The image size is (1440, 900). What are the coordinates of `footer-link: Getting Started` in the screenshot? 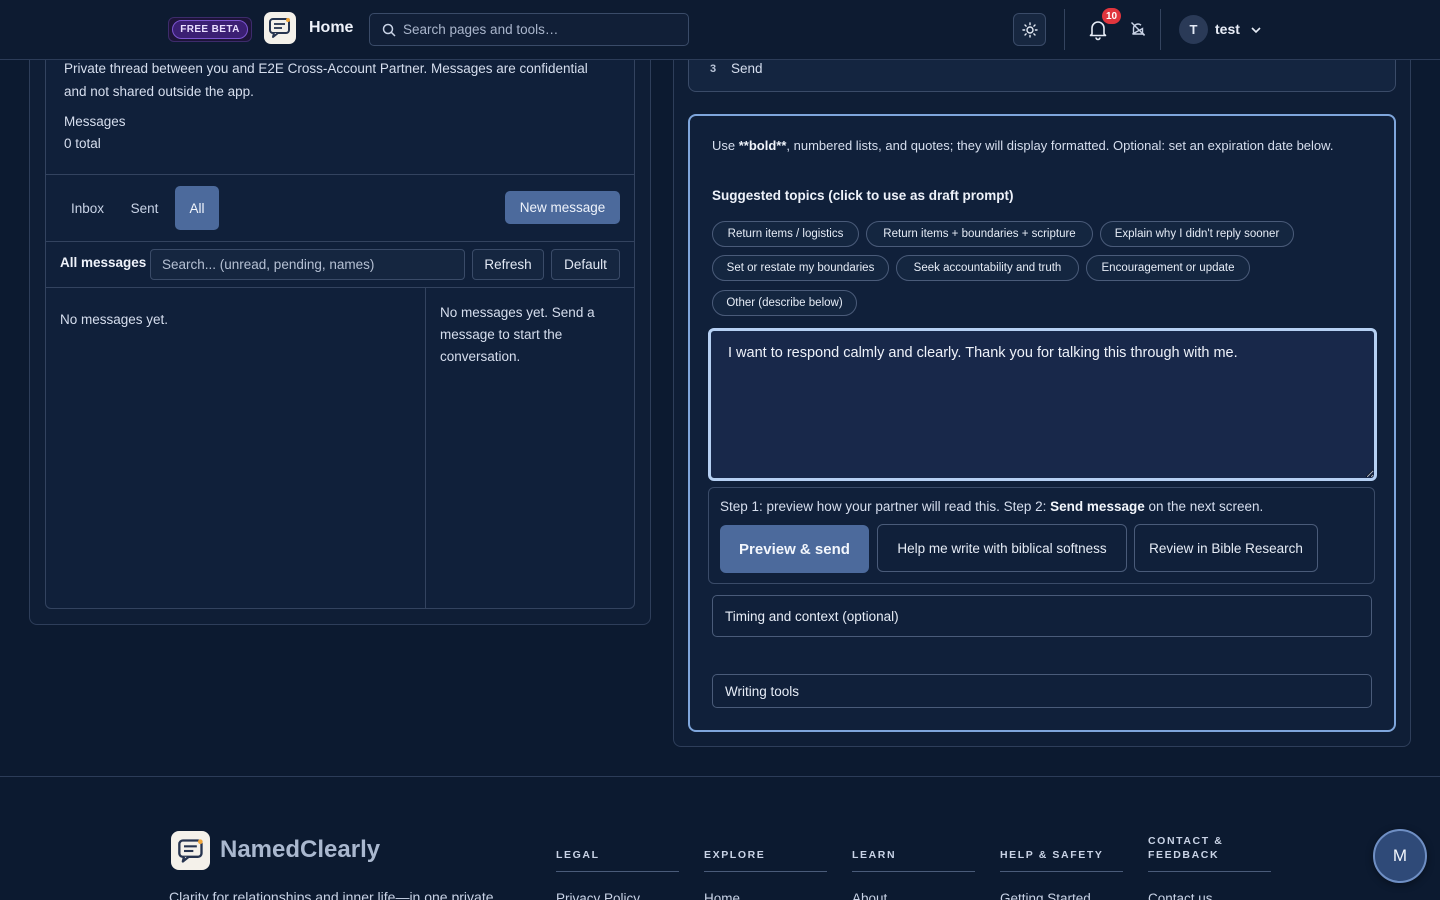 It's located at (1045, 895).